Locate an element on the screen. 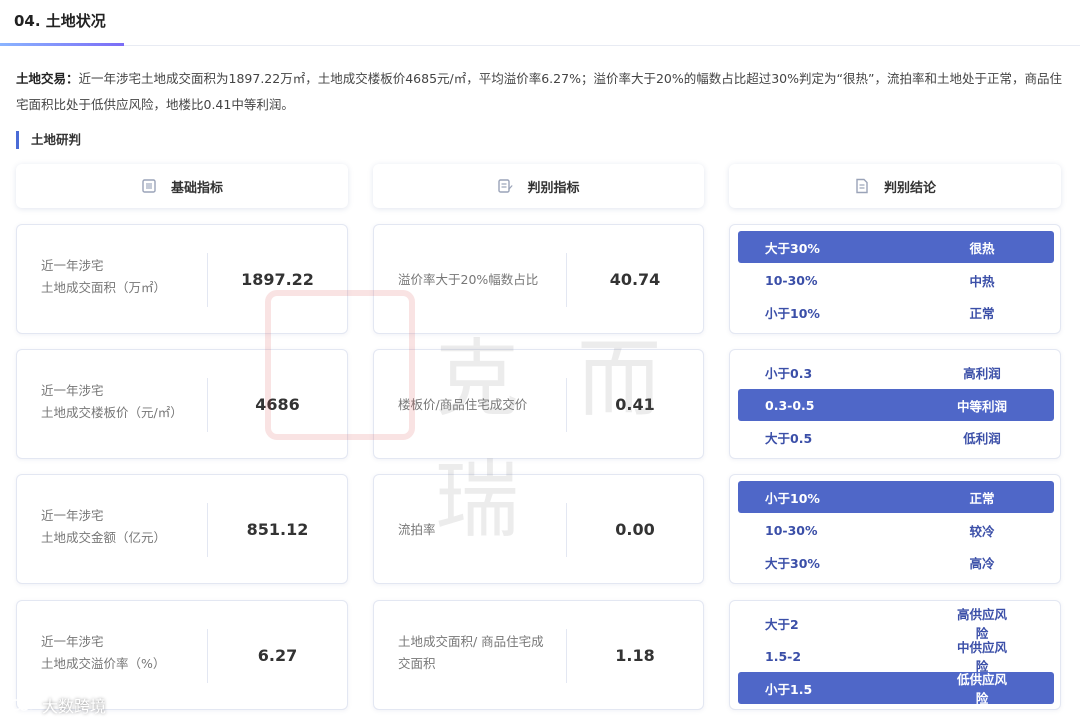 The image size is (1080, 725). rule-row: 小于1.5 低供应风险 is located at coordinates (896, 689).